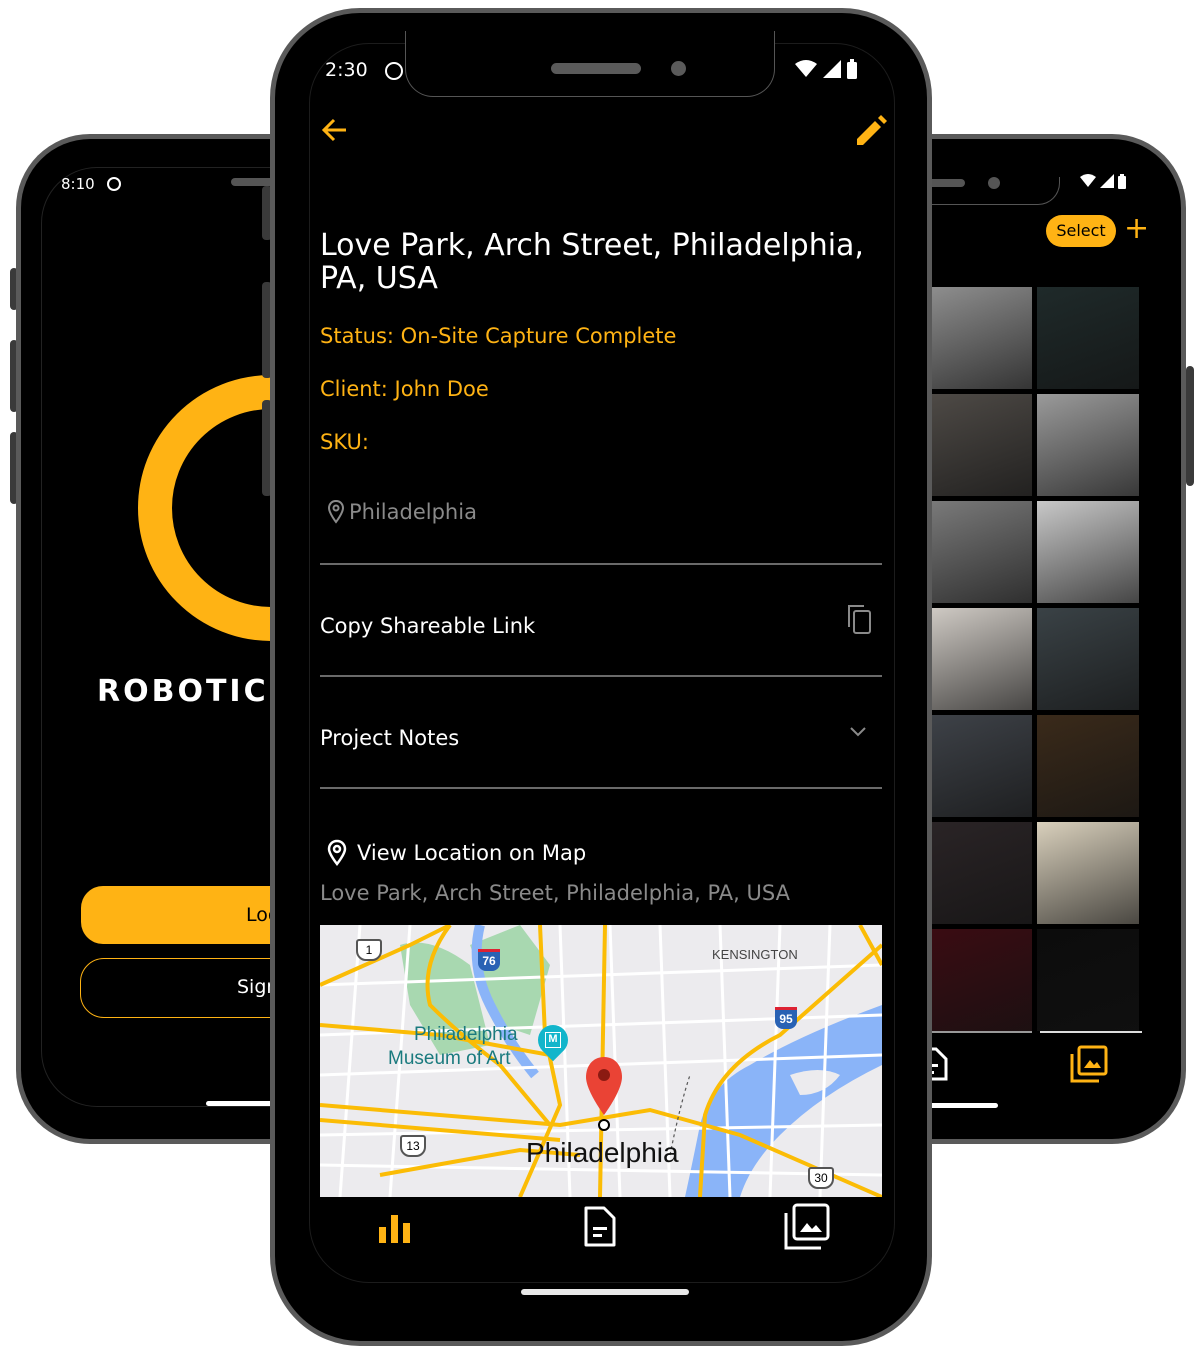 The width and height of the screenshot is (1202, 1356). What do you see at coordinates (498, 336) in the screenshot?
I see `project-status: Status: On-Site Capture Complete` at bounding box center [498, 336].